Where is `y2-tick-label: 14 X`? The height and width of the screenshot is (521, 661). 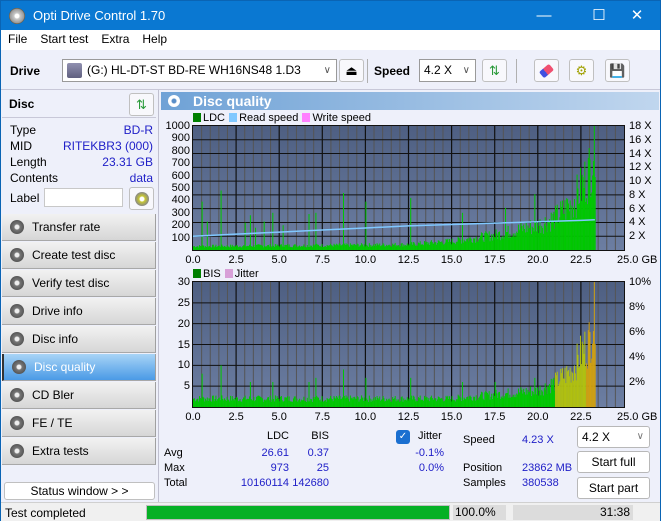
y2-tick-label: 14 X is located at coordinates (640, 153).